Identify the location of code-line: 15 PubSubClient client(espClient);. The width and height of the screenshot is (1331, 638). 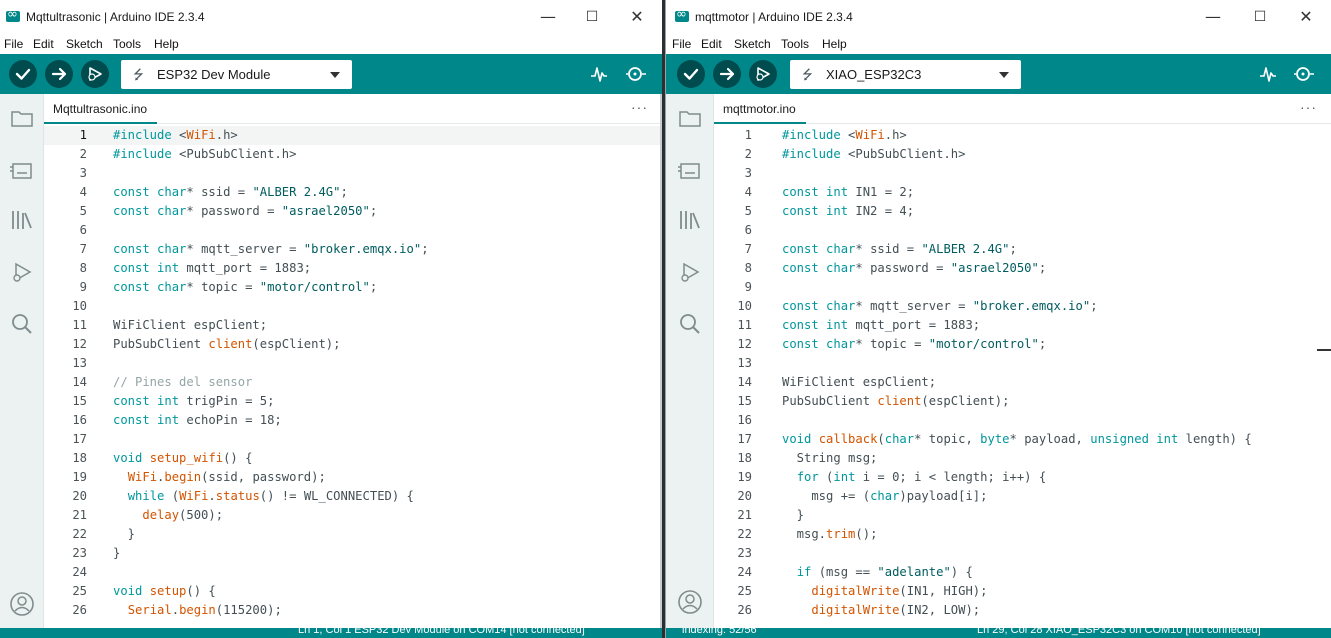
(1022, 401).